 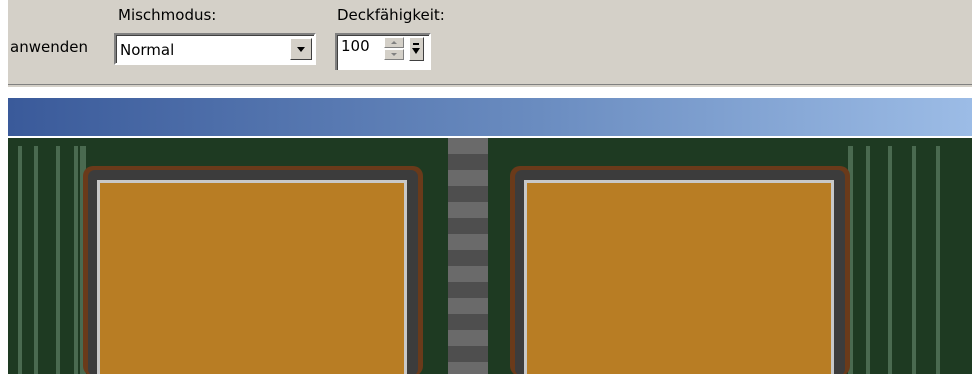 What do you see at coordinates (147, 50) in the screenshot?
I see `blend-mode-value: Normal` at bounding box center [147, 50].